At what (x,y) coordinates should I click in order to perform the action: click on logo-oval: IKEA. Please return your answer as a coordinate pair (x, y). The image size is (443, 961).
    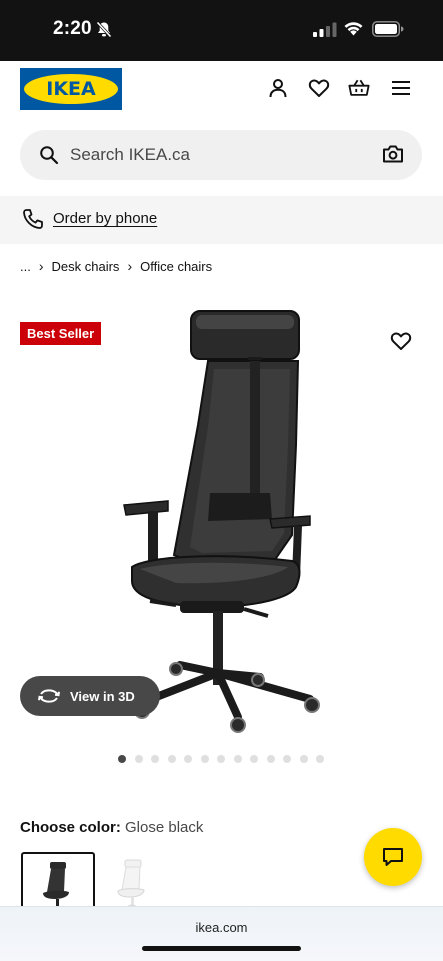
    Looking at the image, I should click on (71, 89).